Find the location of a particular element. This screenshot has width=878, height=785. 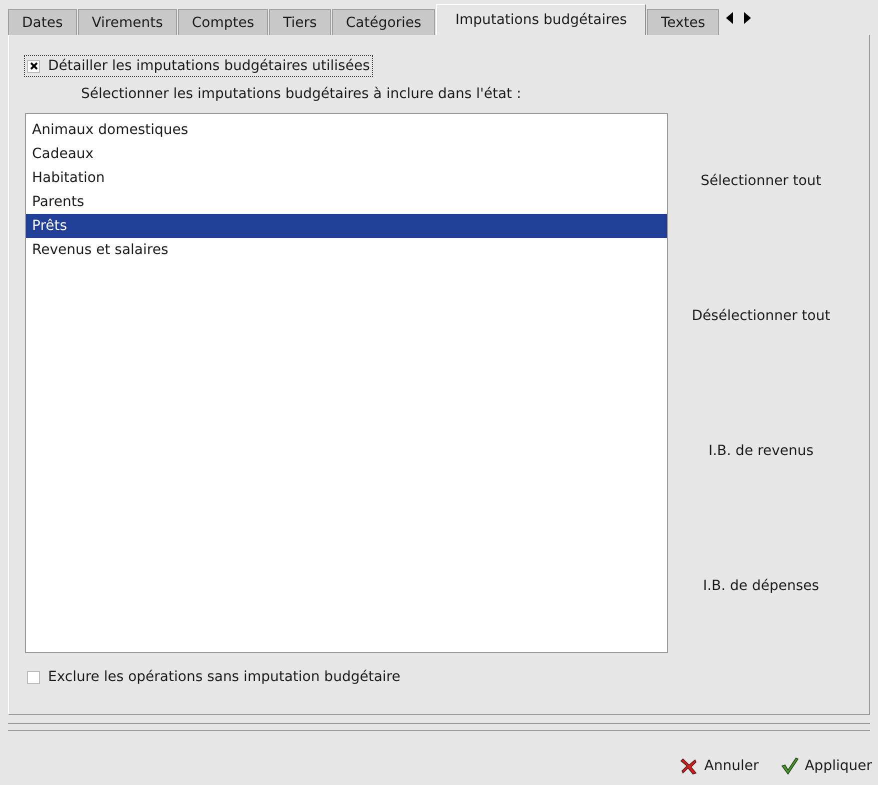

list-item: Habitation is located at coordinates (346, 178).